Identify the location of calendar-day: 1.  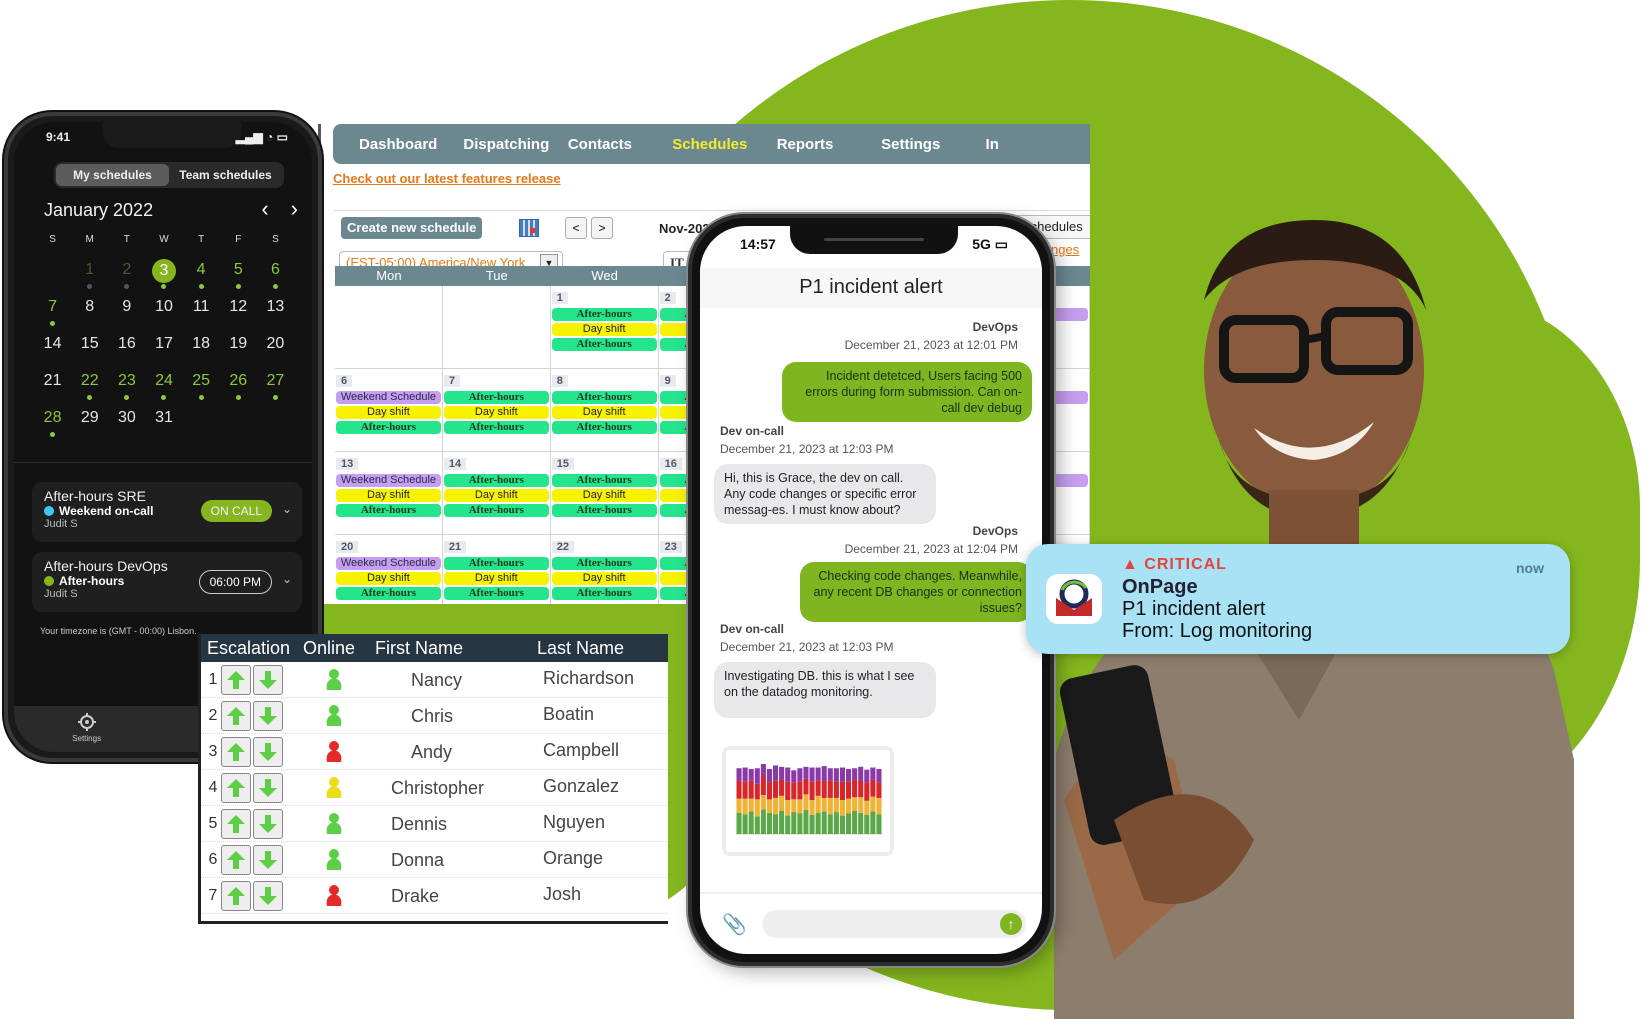
(89, 274).